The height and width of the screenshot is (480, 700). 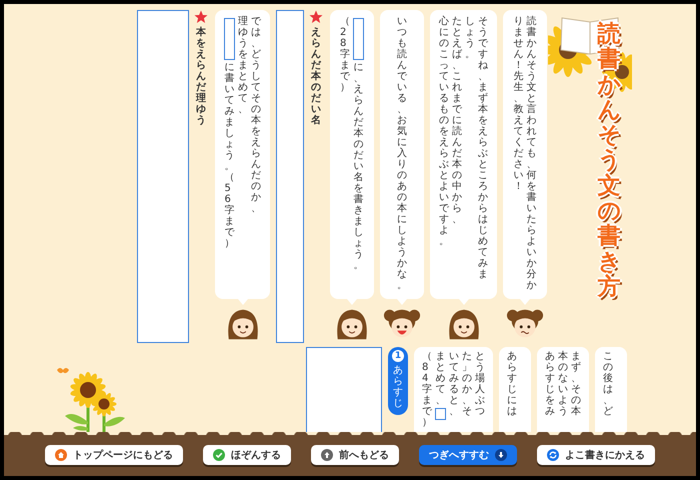 What do you see at coordinates (256, 115) in the screenshot?
I see `speech-text: では、どうしてその本をえらんだのか、` at bounding box center [256, 115].